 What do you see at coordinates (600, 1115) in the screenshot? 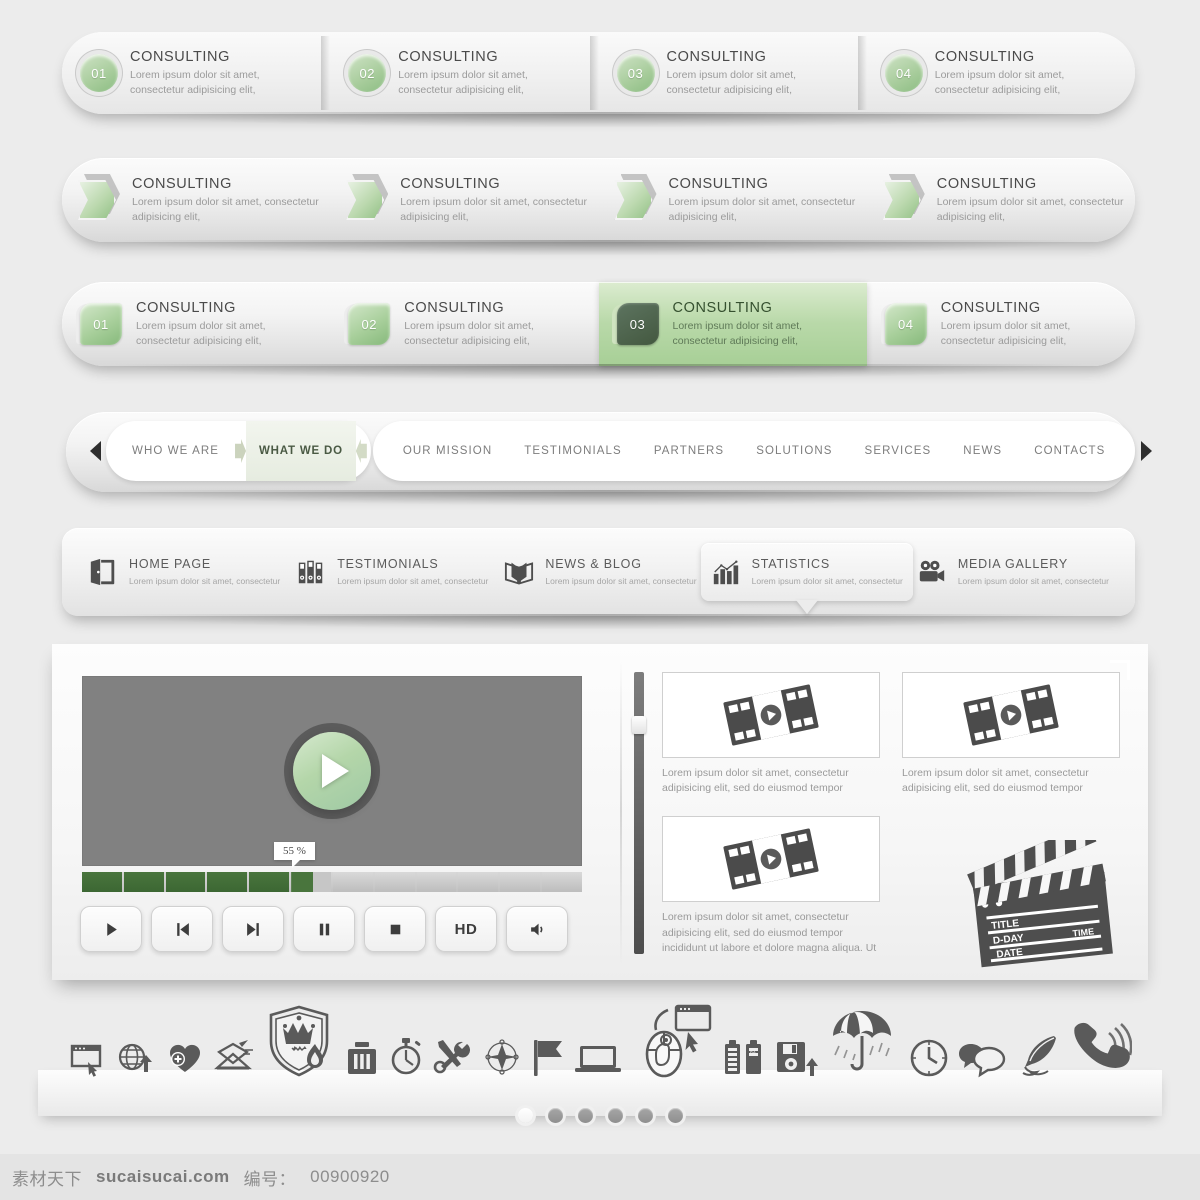
I see `pagination-dots` at bounding box center [600, 1115].